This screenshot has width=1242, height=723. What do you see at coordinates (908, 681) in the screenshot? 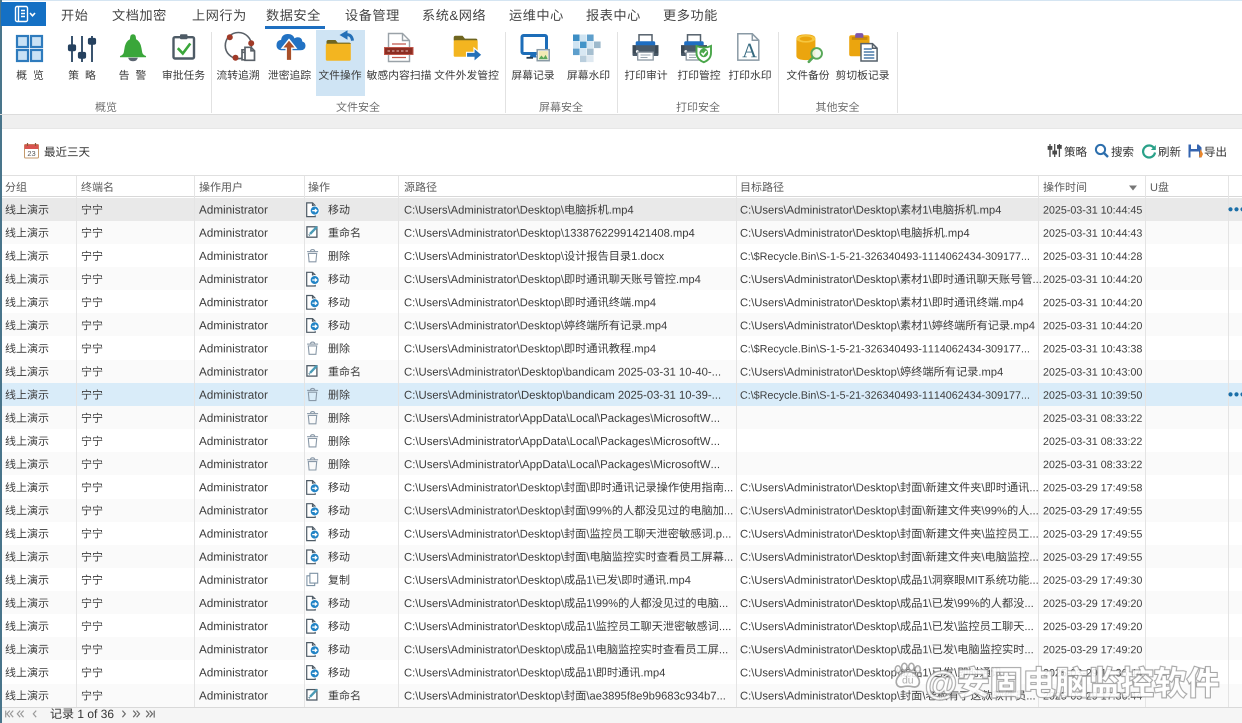
I see `svg-text: du` at bounding box center [908, 681].